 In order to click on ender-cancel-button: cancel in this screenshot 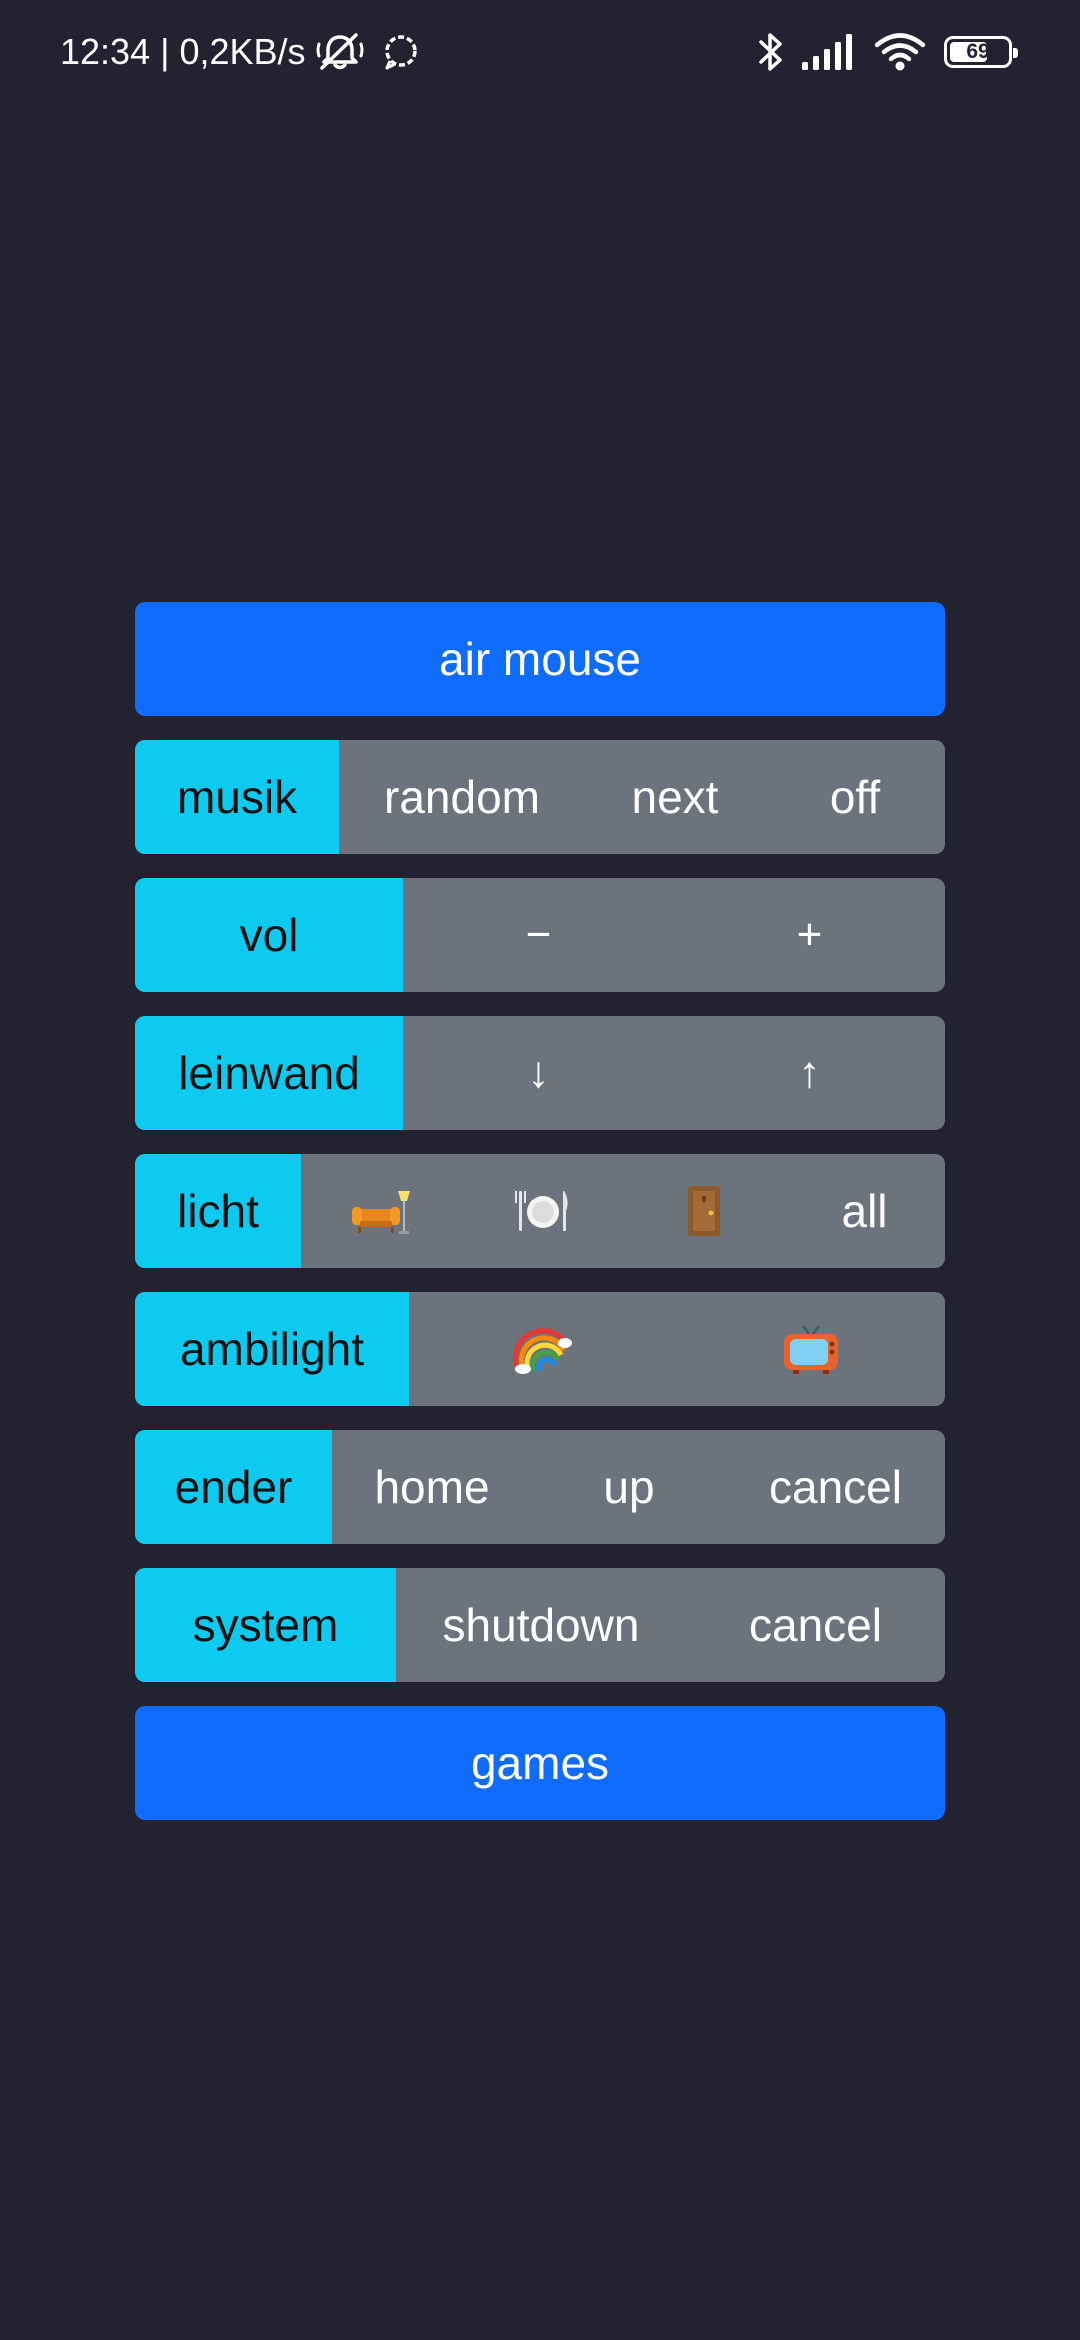, I will do `click(835, 1487)`.